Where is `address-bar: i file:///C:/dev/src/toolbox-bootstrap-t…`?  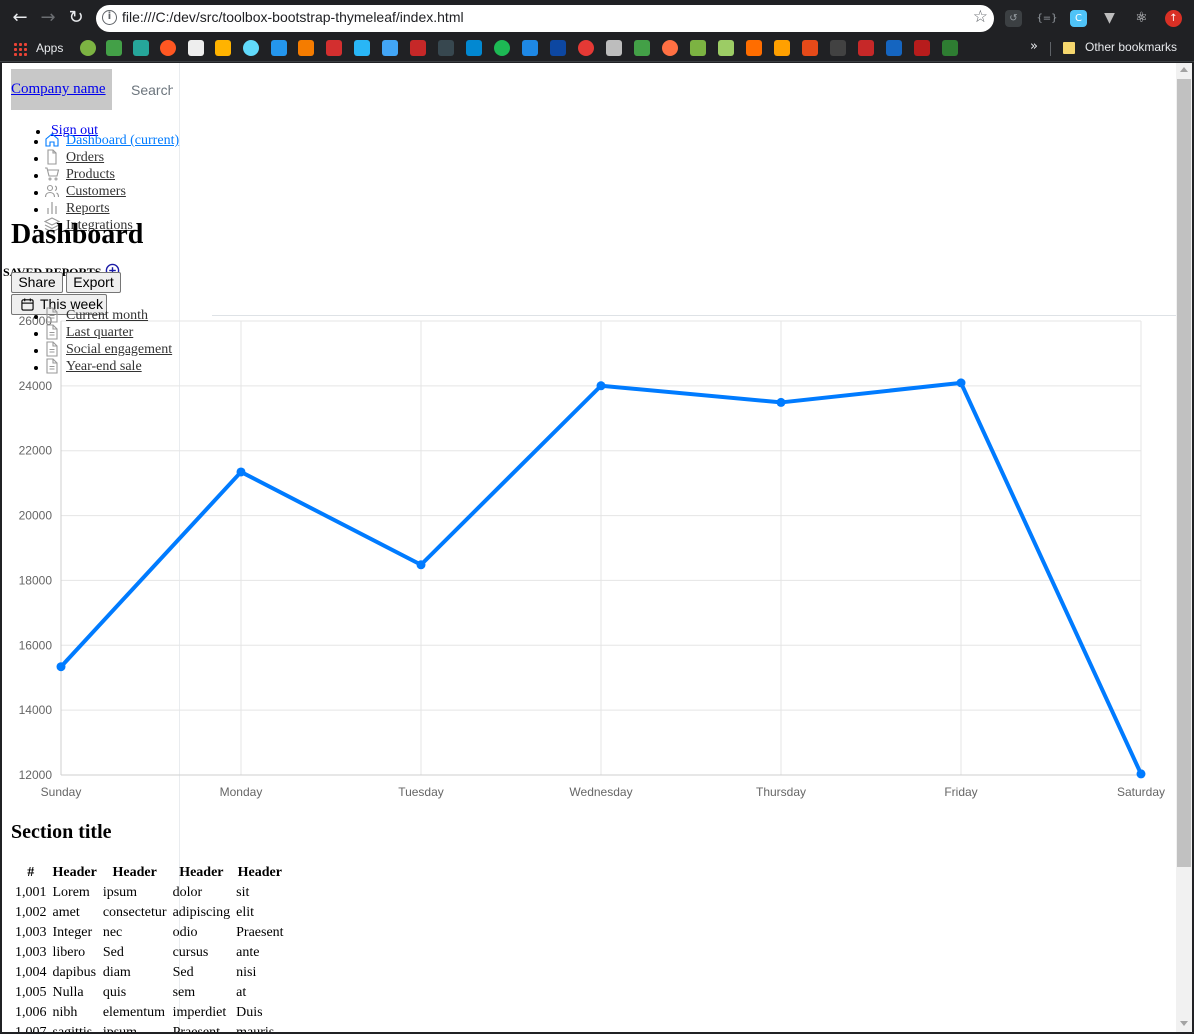
address-bar: i file:///C:/dev/src/toolbox-bootstrap-t… is located at coordinates (545, 18).